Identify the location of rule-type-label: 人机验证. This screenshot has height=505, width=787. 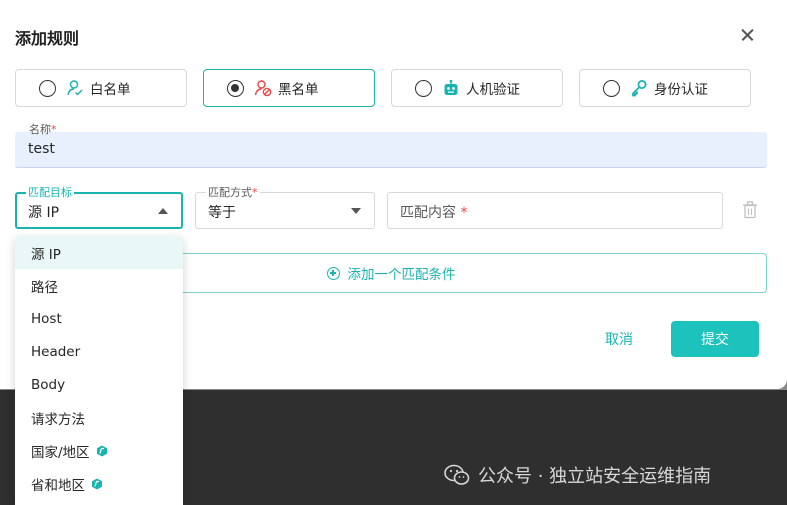
(493, 90).